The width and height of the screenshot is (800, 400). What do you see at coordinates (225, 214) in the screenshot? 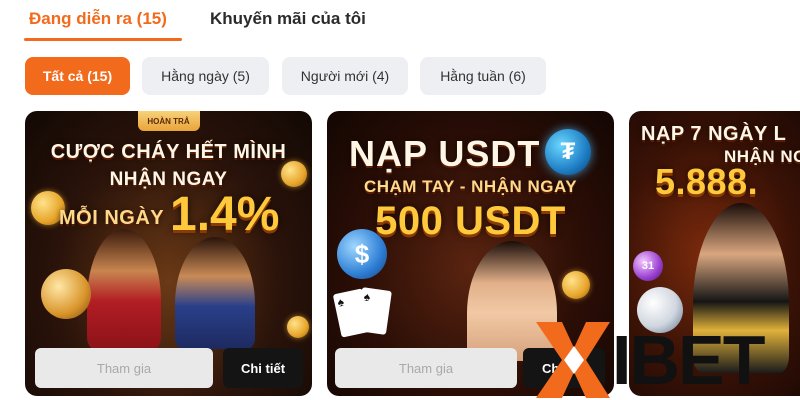
I see `promo-rate: 1.4%` at bounding box center [225, 214].